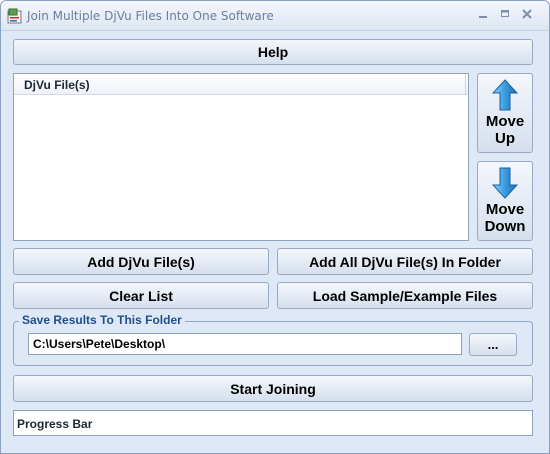 Image resolution: width=550 pixels, height=454 pixels. What do you see at coordinates (505, 95) in the screenshot?
I see `arrow-up-icon` at bounding box center [505, 95].